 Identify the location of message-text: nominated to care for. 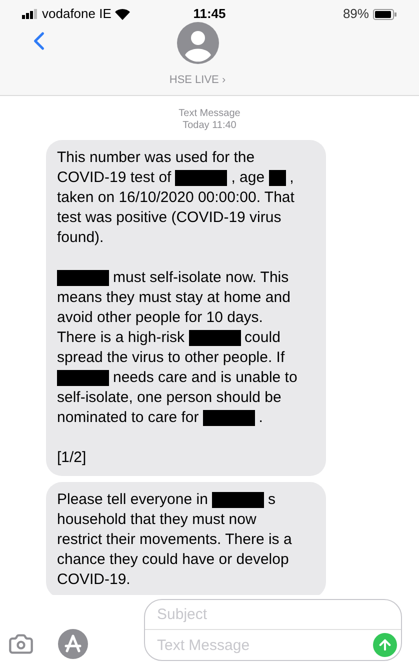
(128, 418).